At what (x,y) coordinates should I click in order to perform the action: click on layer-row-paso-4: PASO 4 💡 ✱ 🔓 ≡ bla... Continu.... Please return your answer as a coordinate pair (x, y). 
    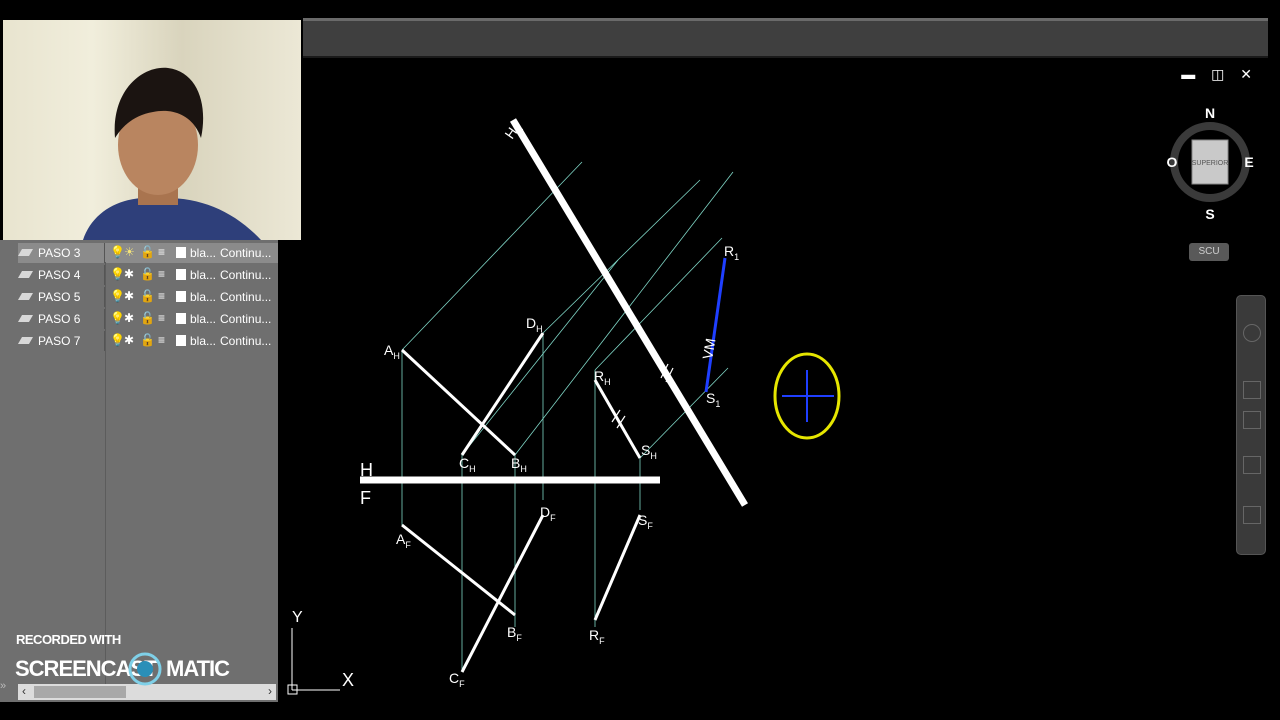
    Looking at the image, I should click on (147, 275).